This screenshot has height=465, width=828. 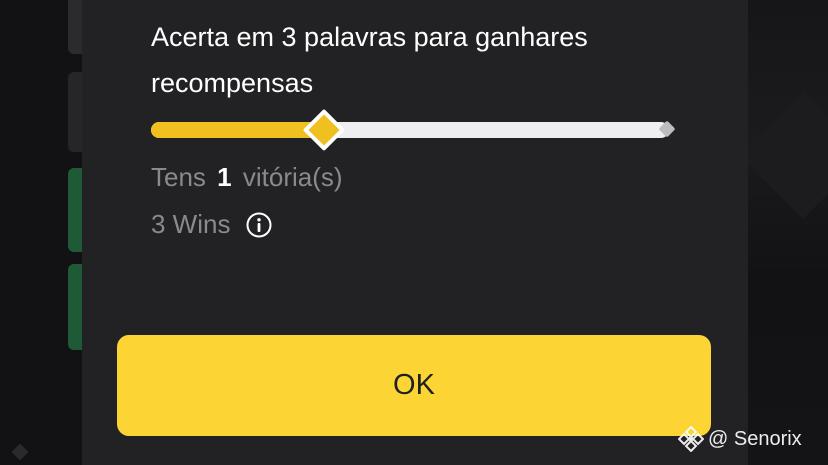 What do you see at coordinates (788, 232) in the screenshot?
I see `background-panel` at bounding box center [788, 232].